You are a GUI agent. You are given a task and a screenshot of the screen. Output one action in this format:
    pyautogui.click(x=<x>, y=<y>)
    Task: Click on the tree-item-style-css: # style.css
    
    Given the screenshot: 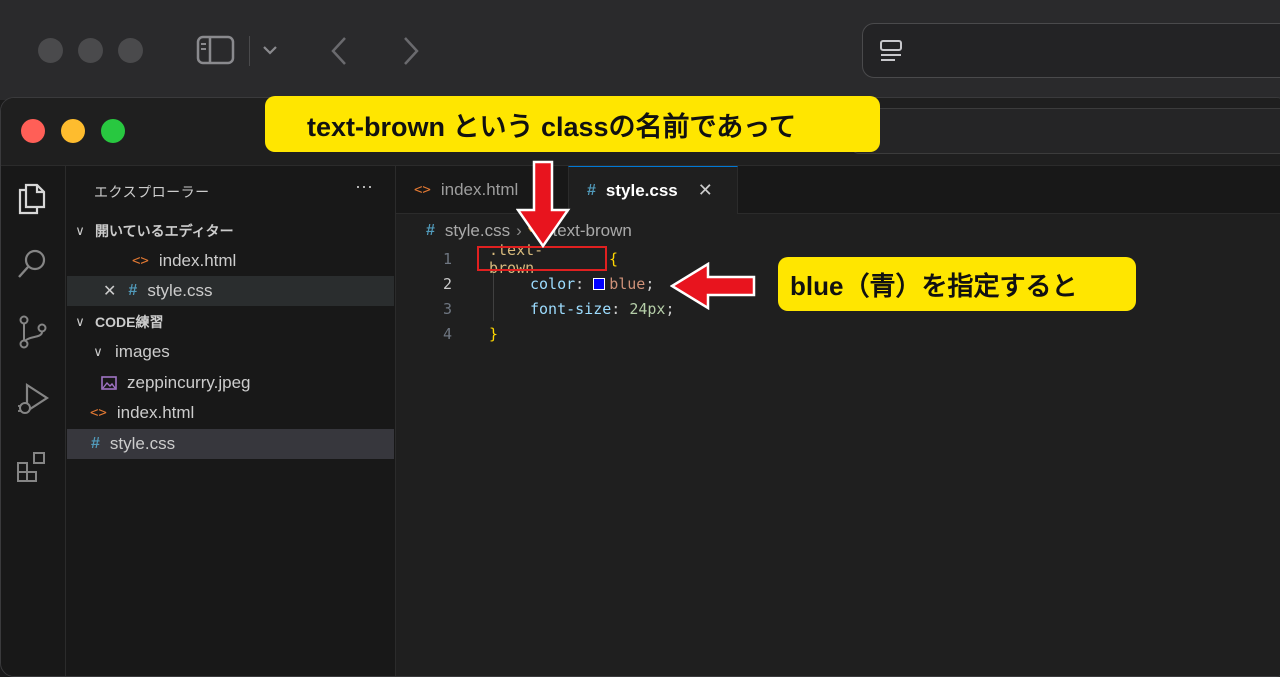 What is the action you would take?
    pyautogui.click(x=230, y=444)
    